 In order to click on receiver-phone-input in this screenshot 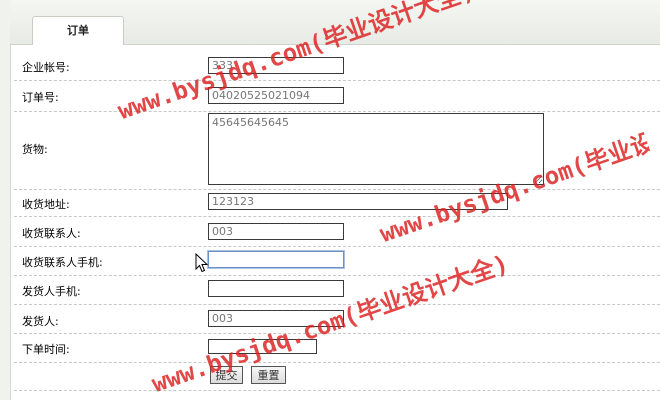, I will do `click(276, 259)`.